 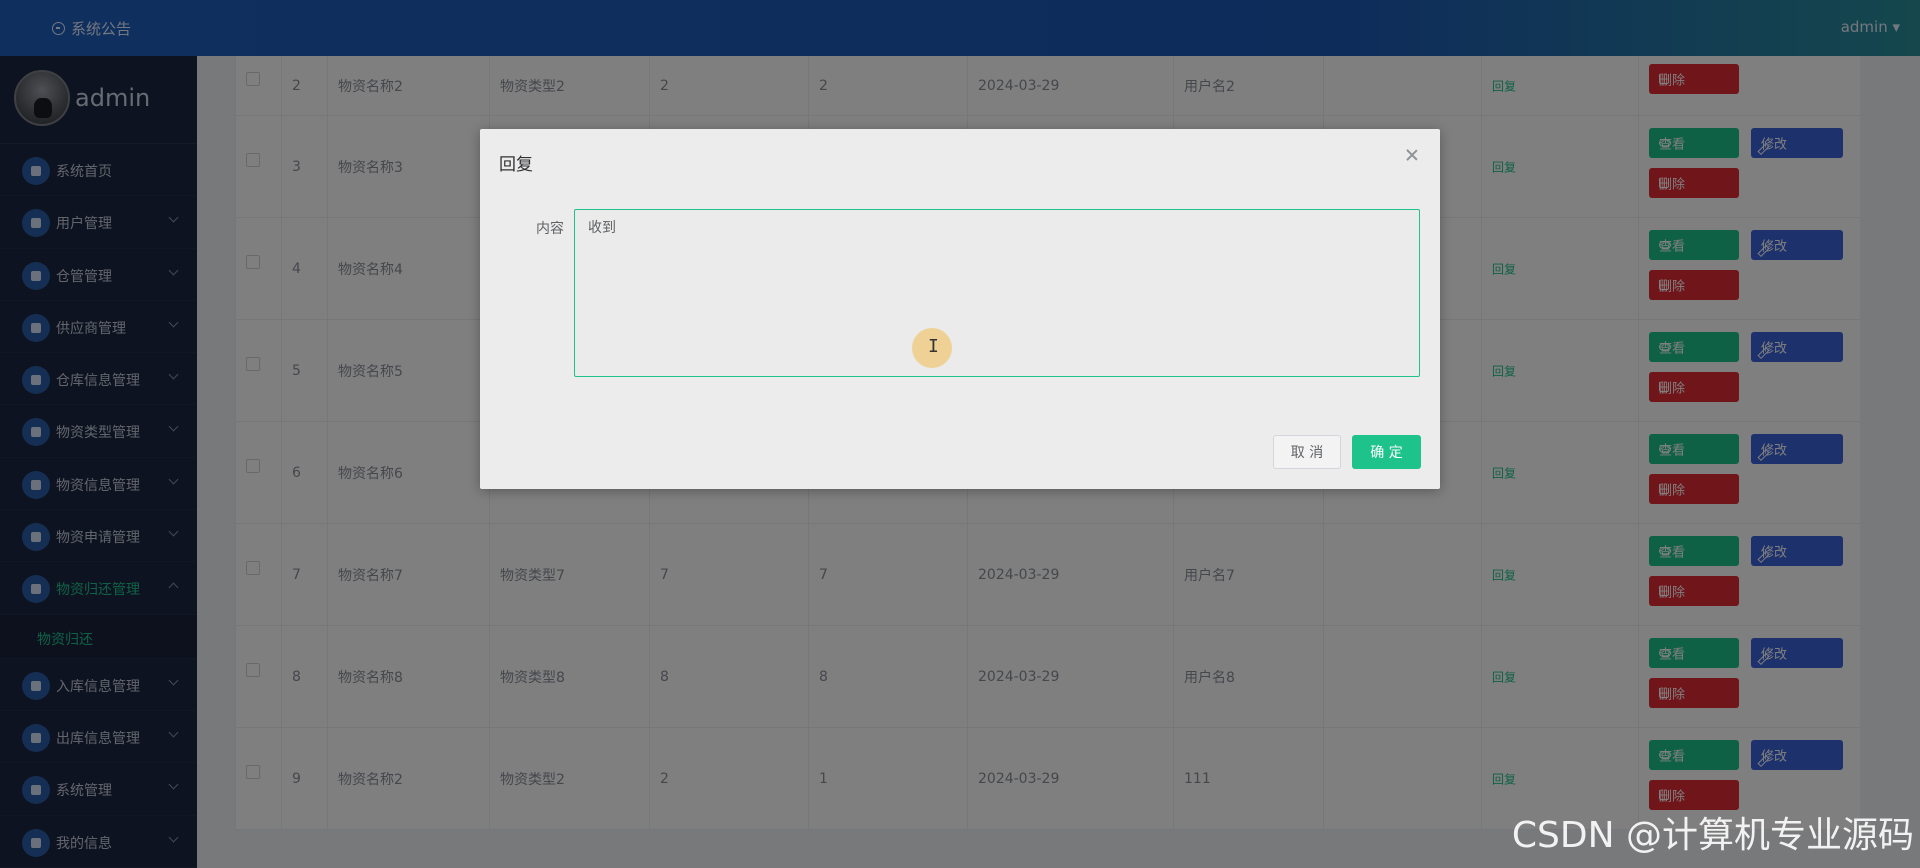 I want to click on dialog-title: 回复, so click(x=516, y=165).